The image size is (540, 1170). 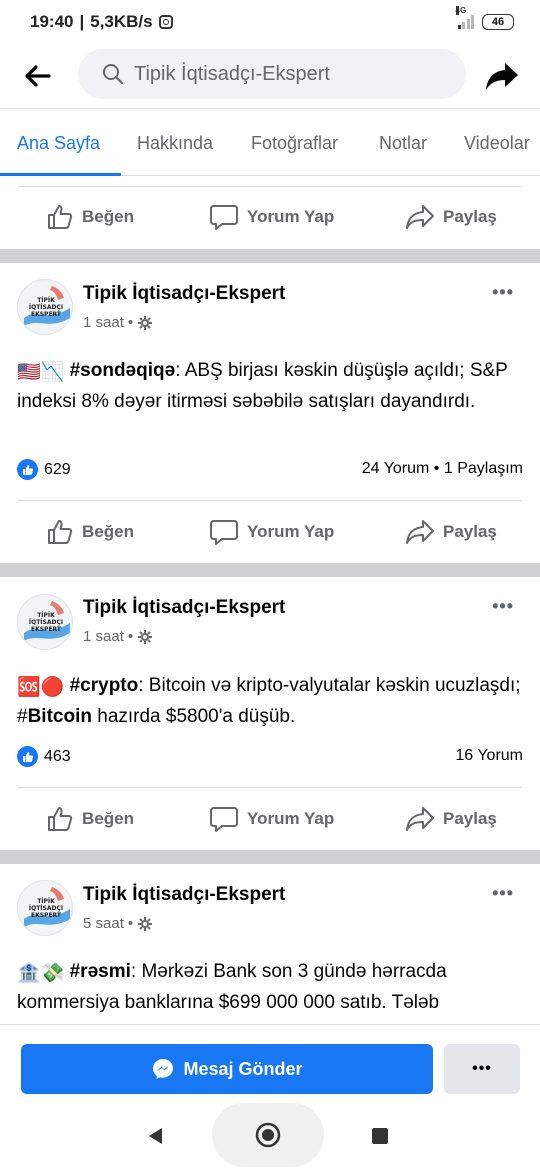 I want to click on reaction-summary: 463, so click(x=44, y=756).